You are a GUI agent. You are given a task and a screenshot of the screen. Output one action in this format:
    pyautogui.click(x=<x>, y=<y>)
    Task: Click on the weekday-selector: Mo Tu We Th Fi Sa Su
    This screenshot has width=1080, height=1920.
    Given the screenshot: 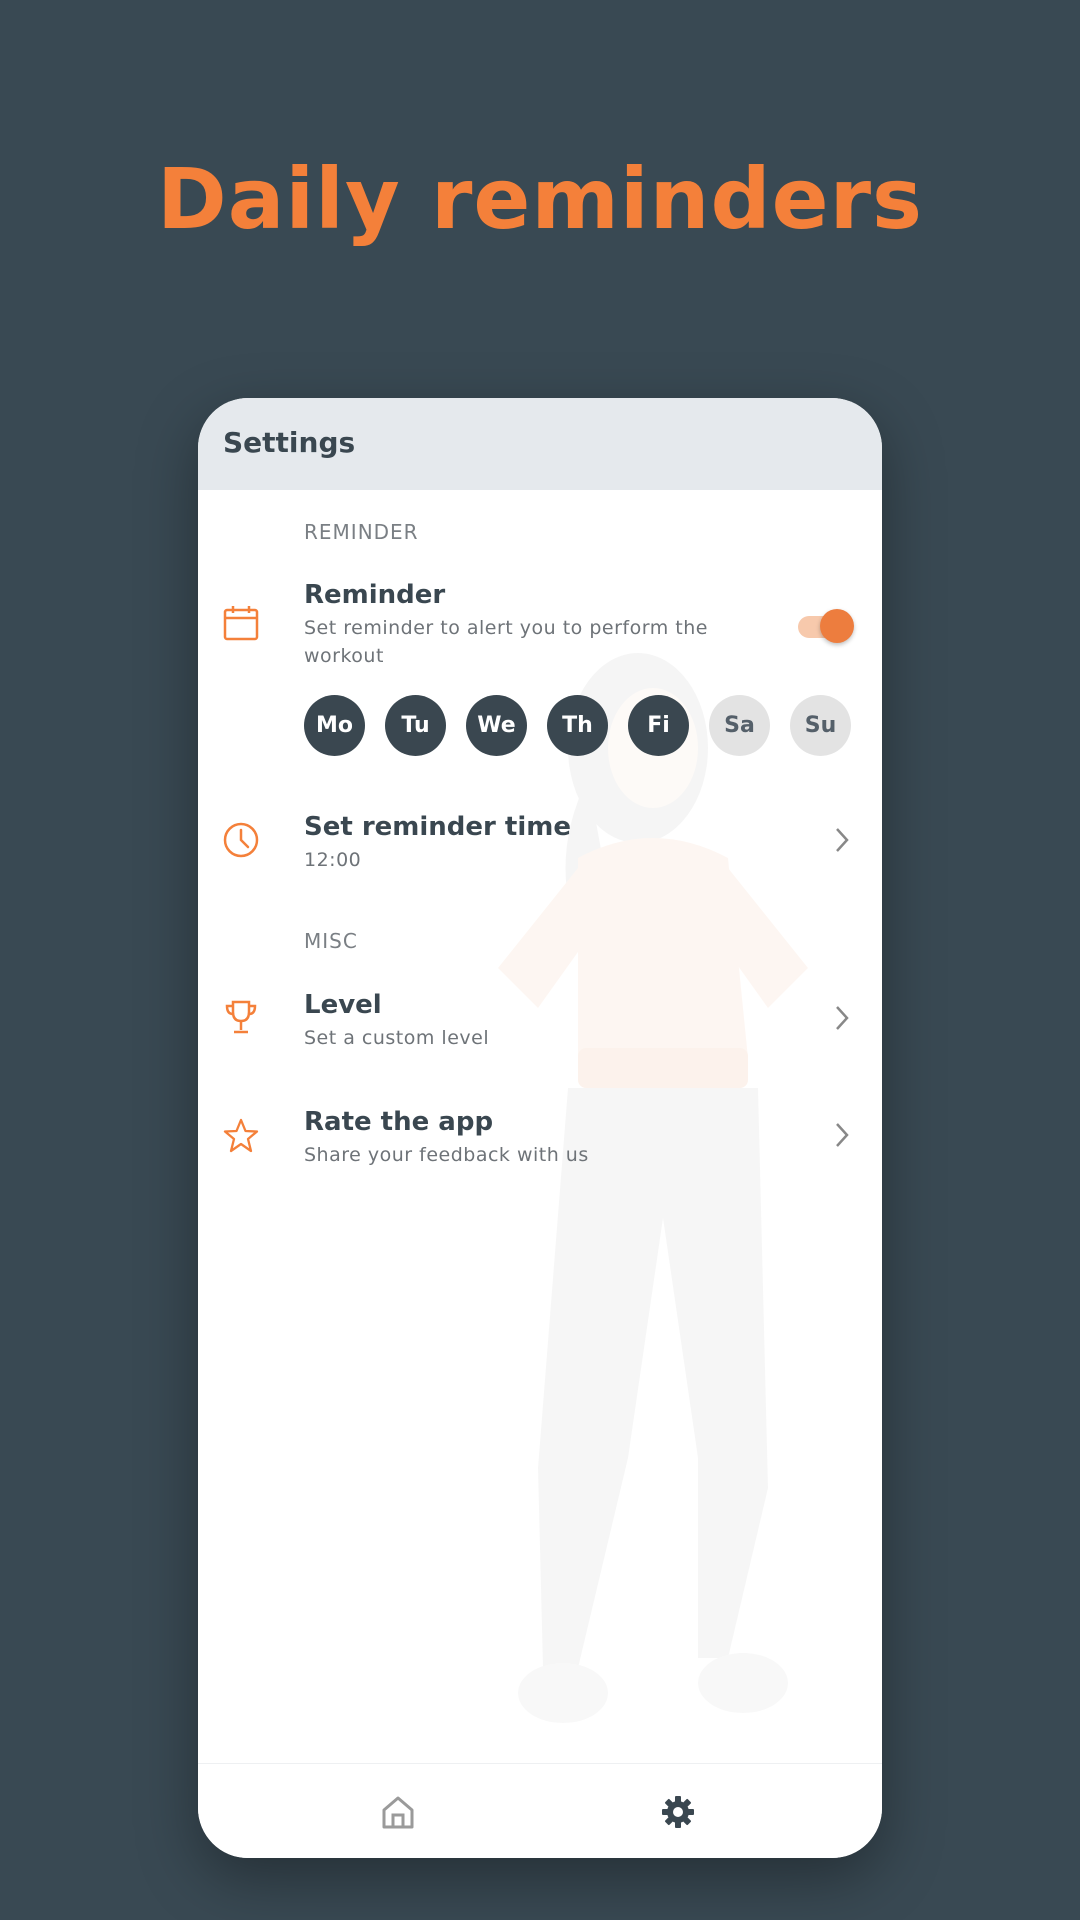 What is the action you would take?
    pyautogui.click(x=584, y=726)
    